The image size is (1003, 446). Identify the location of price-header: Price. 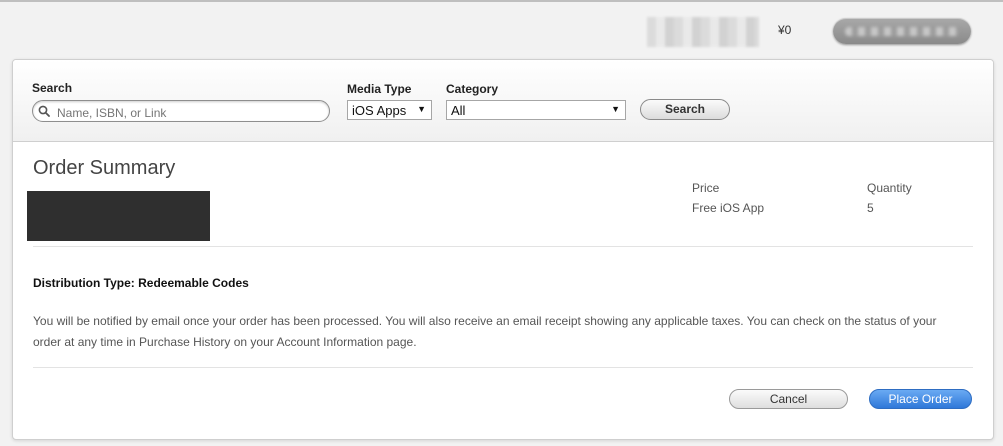
(706, 188).